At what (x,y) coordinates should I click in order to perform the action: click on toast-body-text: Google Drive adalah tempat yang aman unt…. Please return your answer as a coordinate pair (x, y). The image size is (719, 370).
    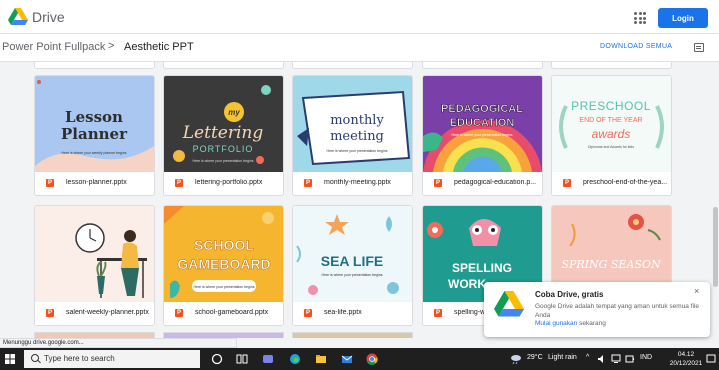
    Looking at the image, I should click on (617, 311).